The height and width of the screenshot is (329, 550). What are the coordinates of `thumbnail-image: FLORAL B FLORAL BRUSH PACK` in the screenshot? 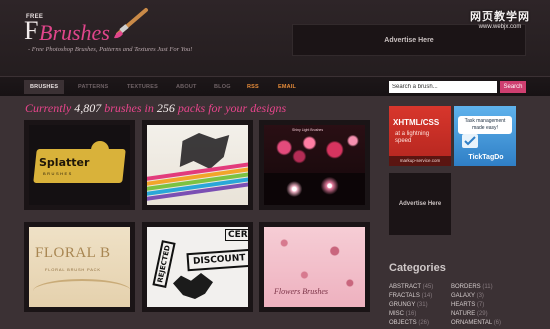 It's located at (79, 267).